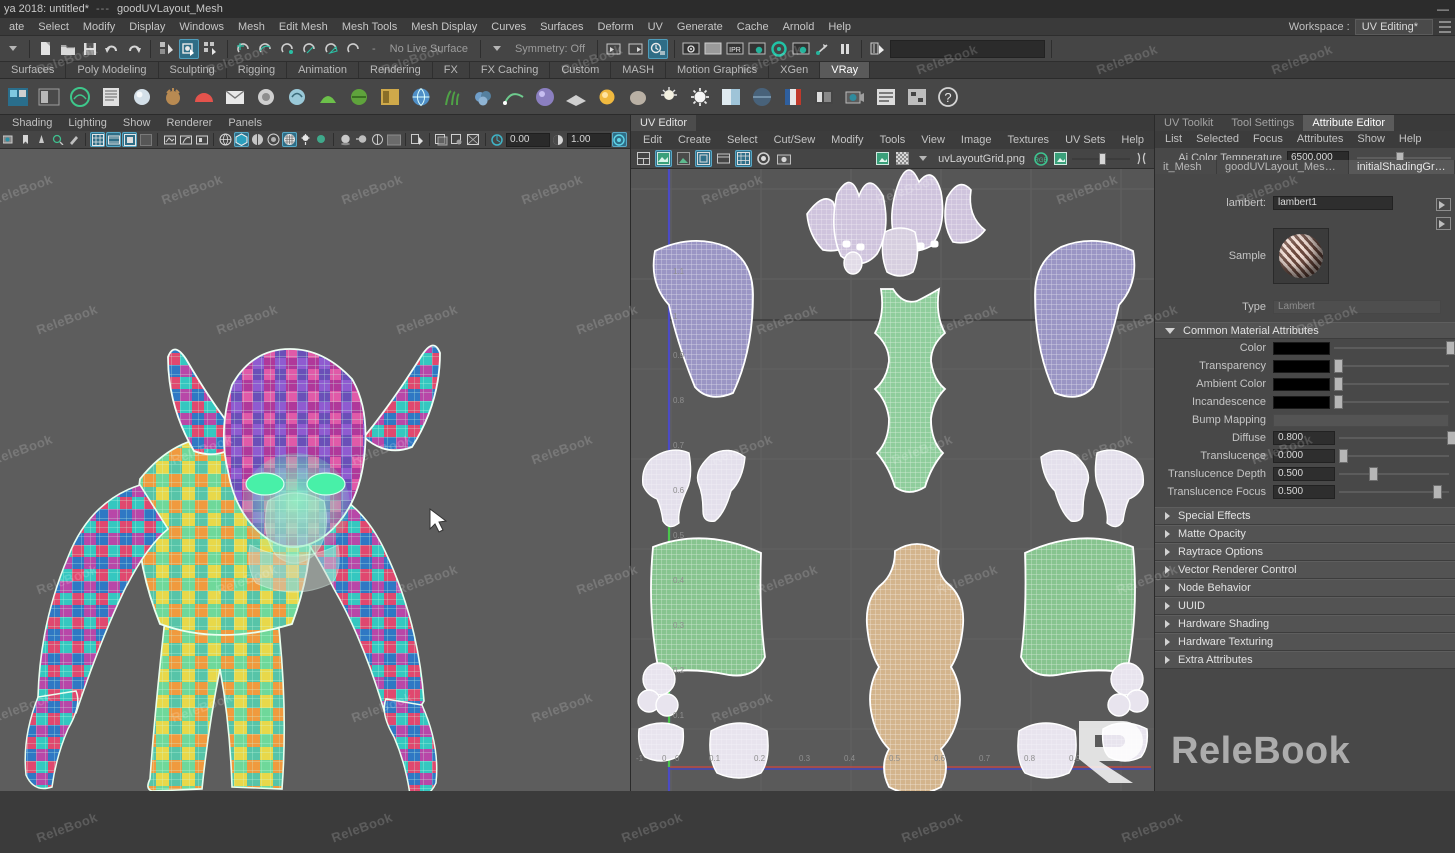 The width and height of the screenshot is (1455, 853). Describe the element at coordinates (310, 49) in the screenshot. I see `snap-to-projected-center-icon` at that location.